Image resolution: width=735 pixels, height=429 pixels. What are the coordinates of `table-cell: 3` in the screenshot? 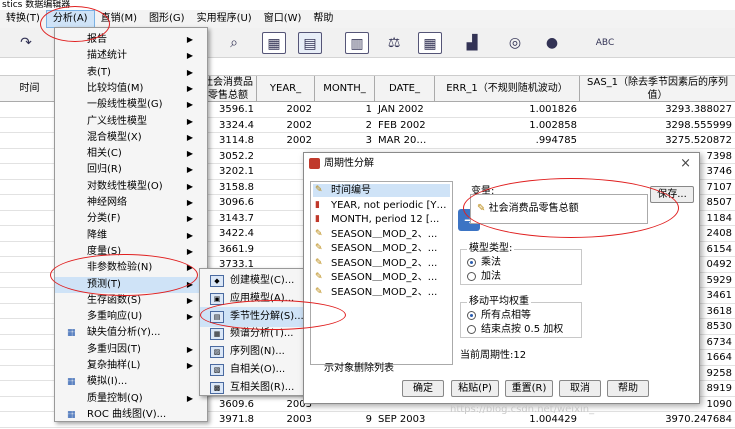 It's located at (345, 140).